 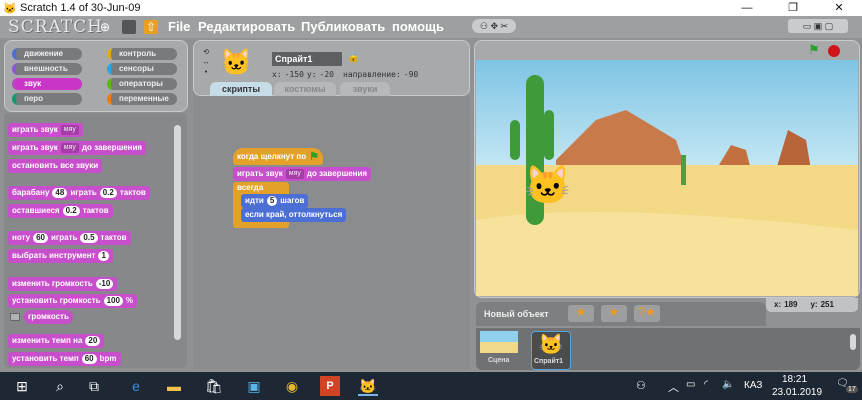 What do you see at coordinates (179, 26) in the screenshot?
I see `menu-file: File` at bounding box center [179, 26].